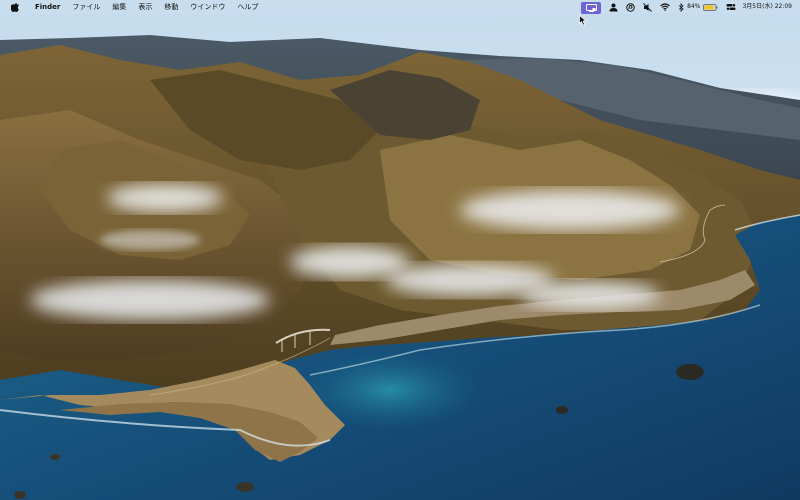  I want to click on app-menu-finder: Finder, so click(47, 7).